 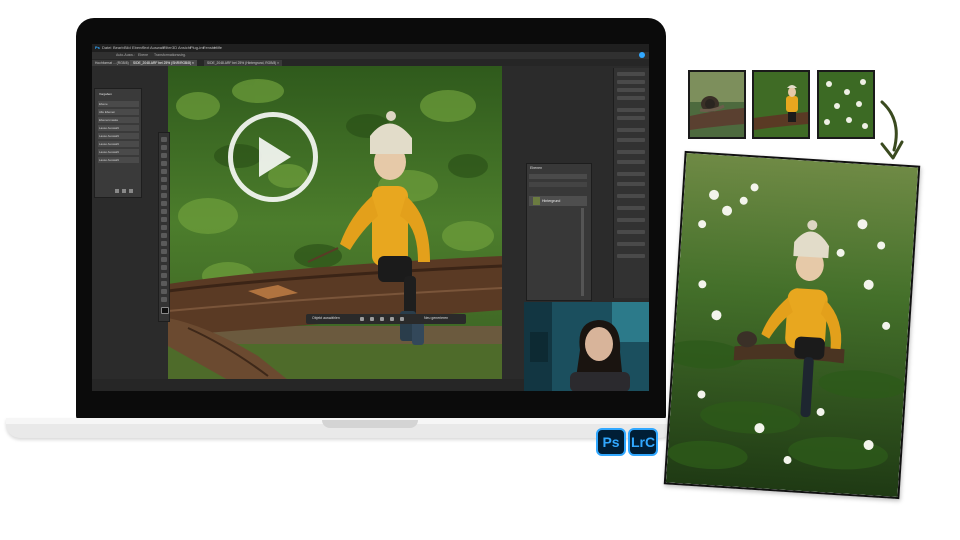 What do you see at coordinates (118, 47) in the screenshot?
I see `menu-edit: Bearb` at bounding box center [118, 47].